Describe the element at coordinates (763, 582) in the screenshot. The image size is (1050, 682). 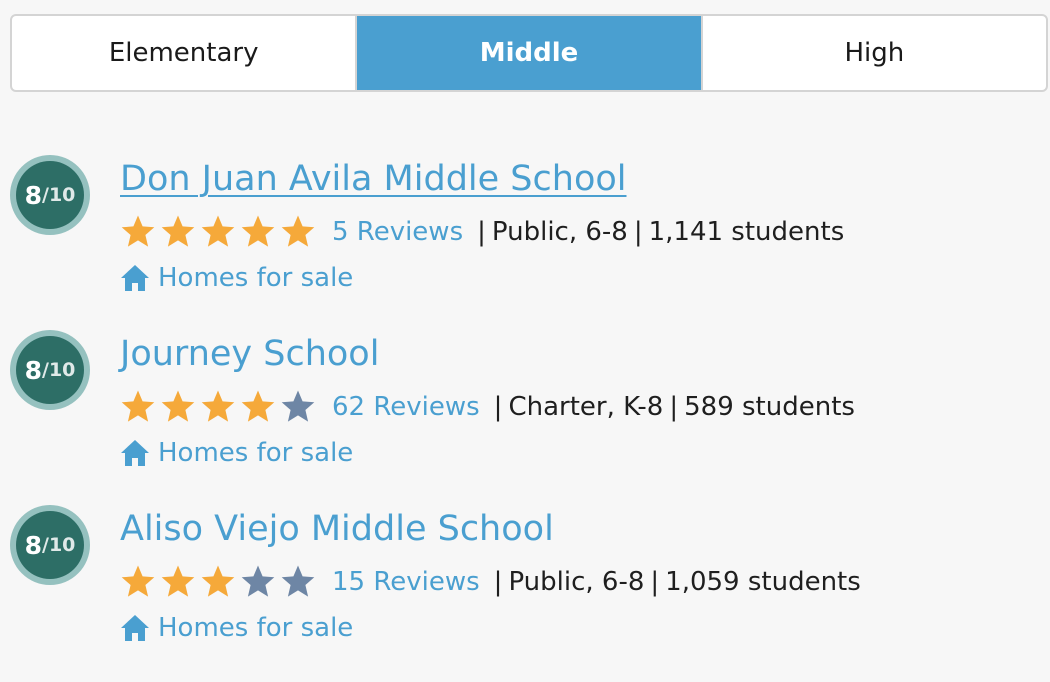
I see `student-count: 1,059 students` at that location.